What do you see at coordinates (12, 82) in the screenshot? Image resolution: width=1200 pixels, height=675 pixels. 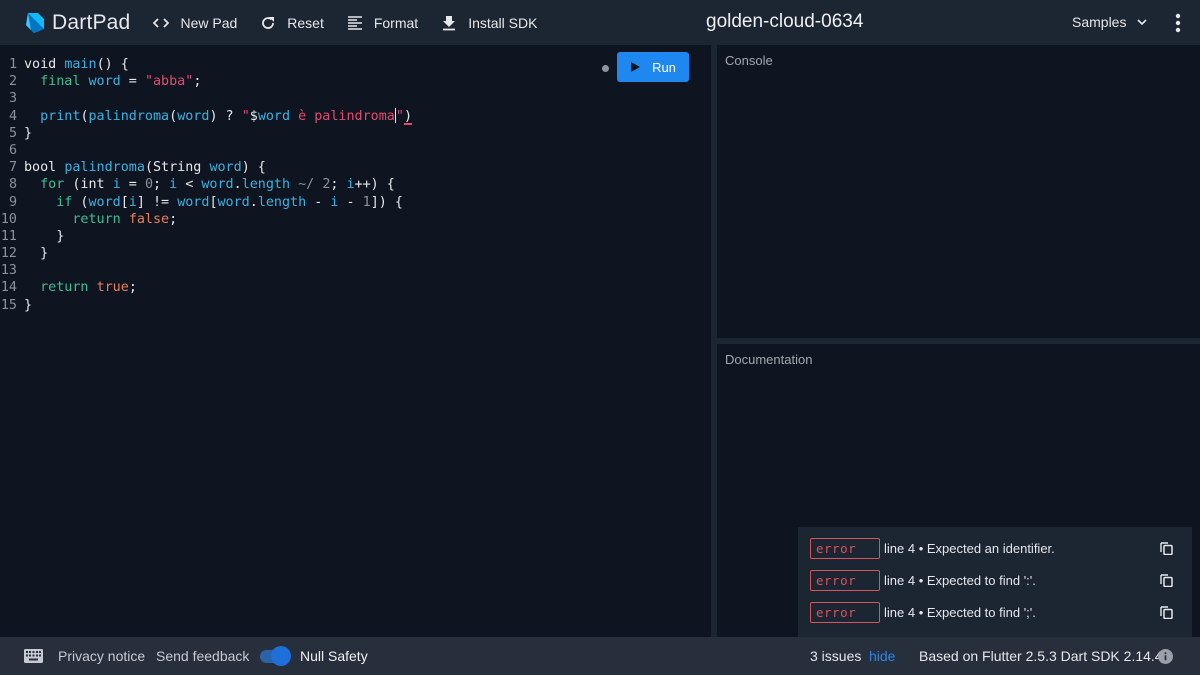 I see `line-number: 2` at bounding box center [12, 82].